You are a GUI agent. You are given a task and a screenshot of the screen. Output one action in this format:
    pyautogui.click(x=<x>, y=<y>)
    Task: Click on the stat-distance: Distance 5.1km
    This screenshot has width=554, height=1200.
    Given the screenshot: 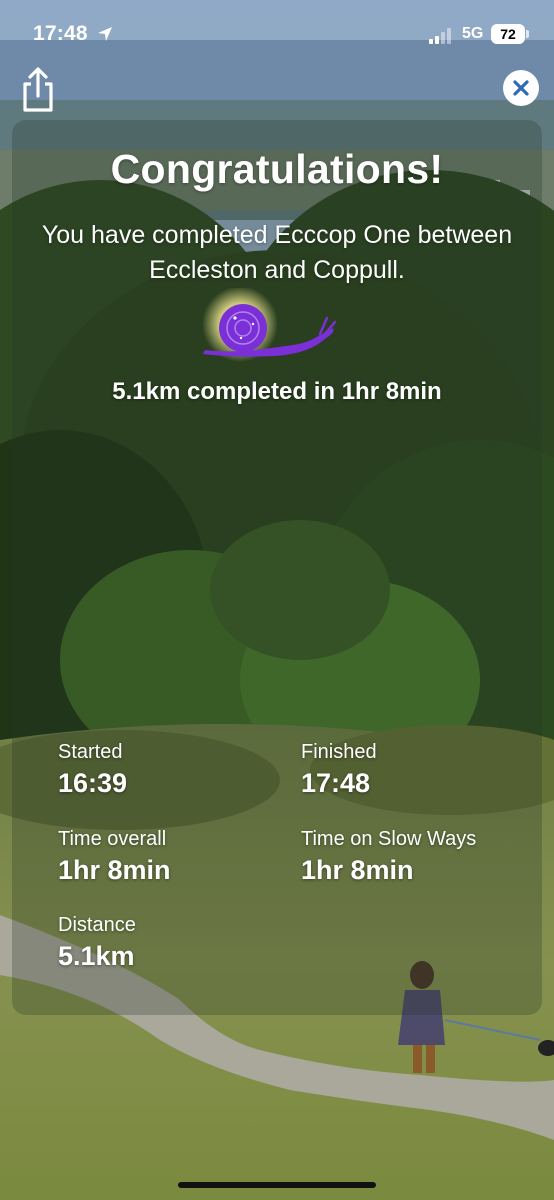 What is the action you would take?
    pyautogui.click(x=97, y=943)
    